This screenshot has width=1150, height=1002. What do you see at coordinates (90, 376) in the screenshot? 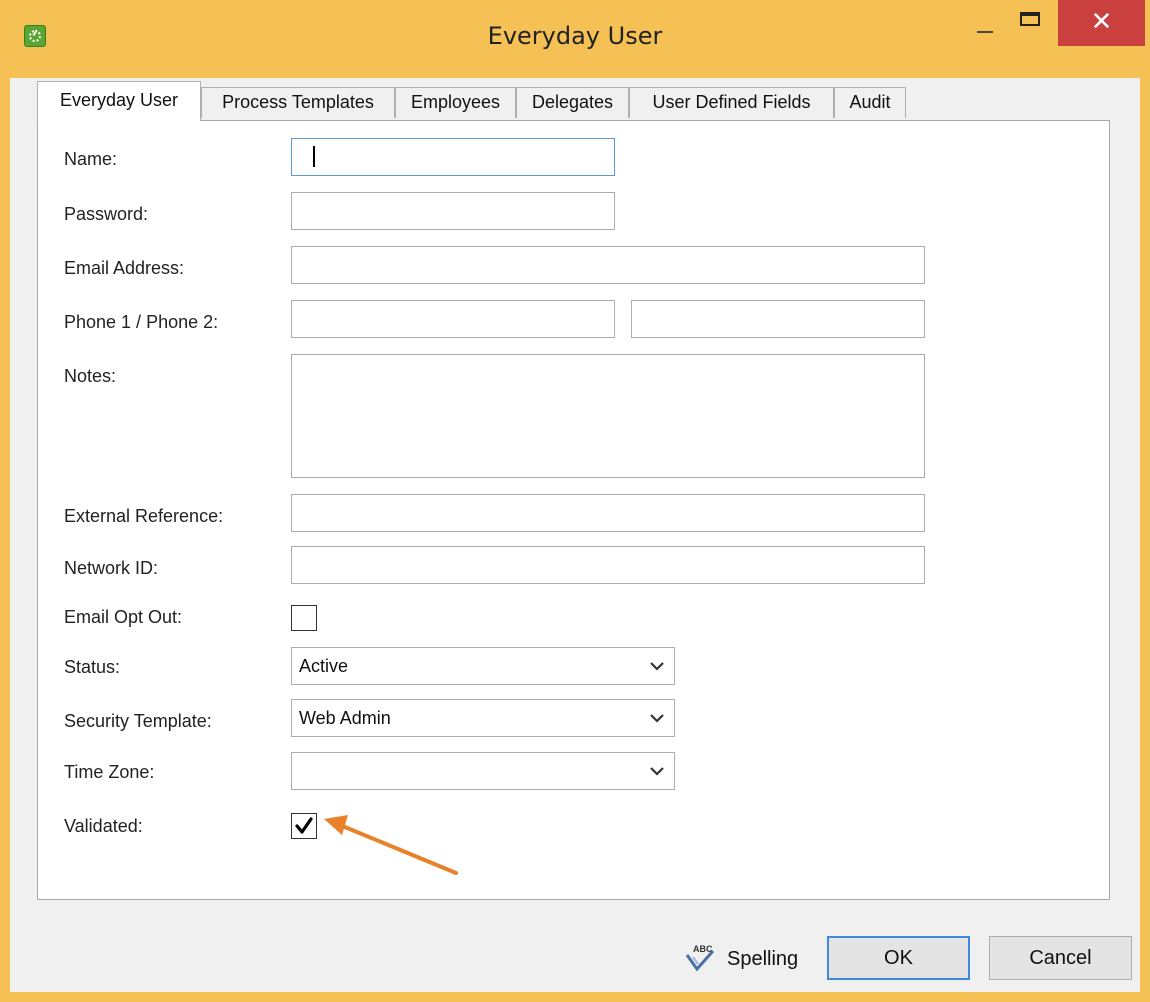
I see `notes-label: Notes:` at bounding box center [90, 376].